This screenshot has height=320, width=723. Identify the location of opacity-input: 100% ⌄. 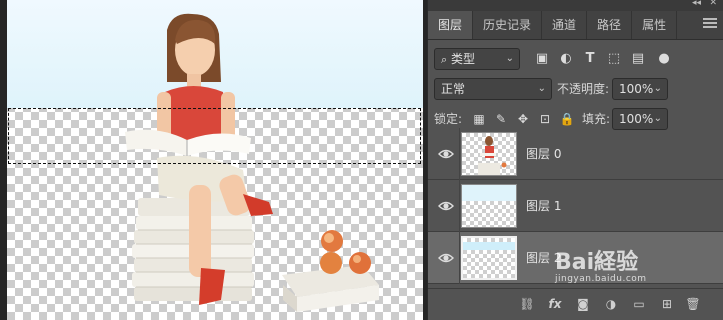
(640, 89).